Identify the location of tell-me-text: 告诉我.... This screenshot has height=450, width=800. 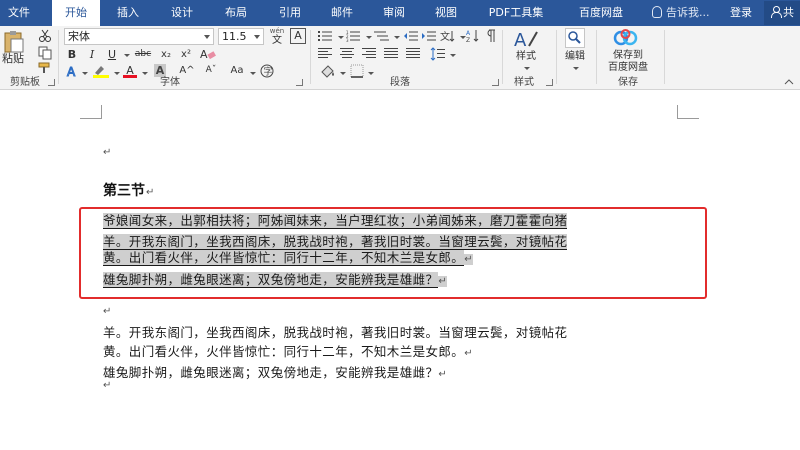
(688, 12).